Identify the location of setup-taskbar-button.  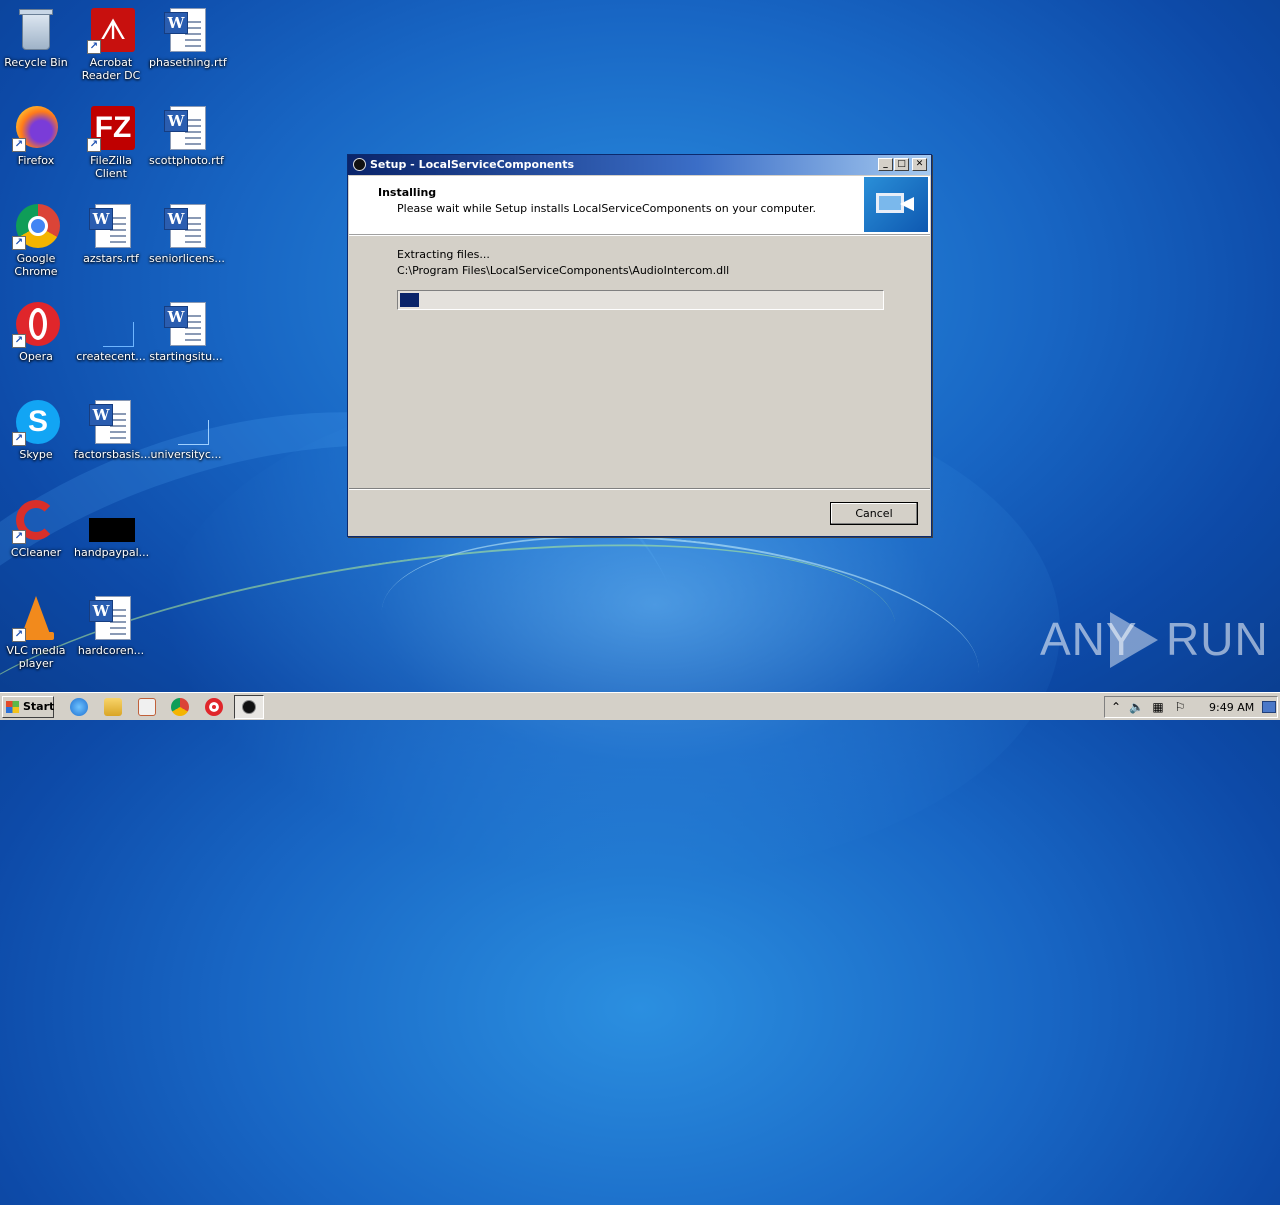
(249, 707).